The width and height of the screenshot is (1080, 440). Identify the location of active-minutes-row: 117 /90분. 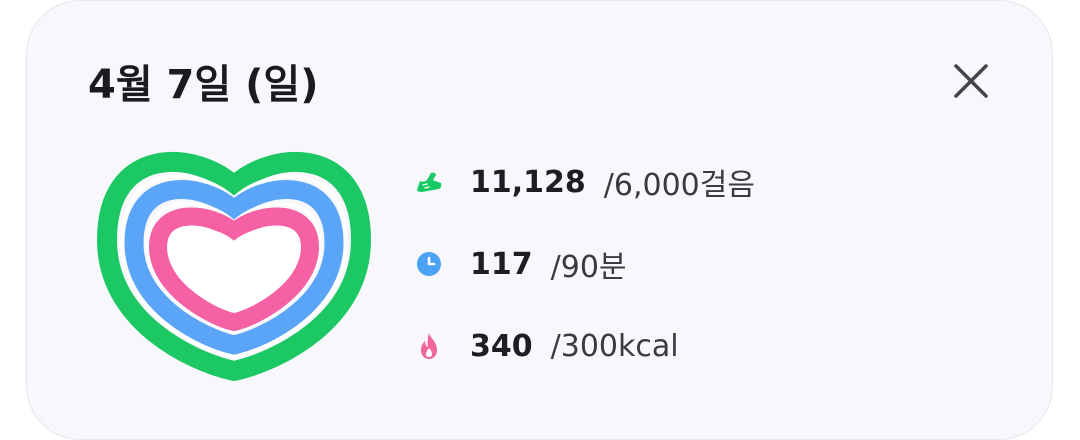
(520, 264).